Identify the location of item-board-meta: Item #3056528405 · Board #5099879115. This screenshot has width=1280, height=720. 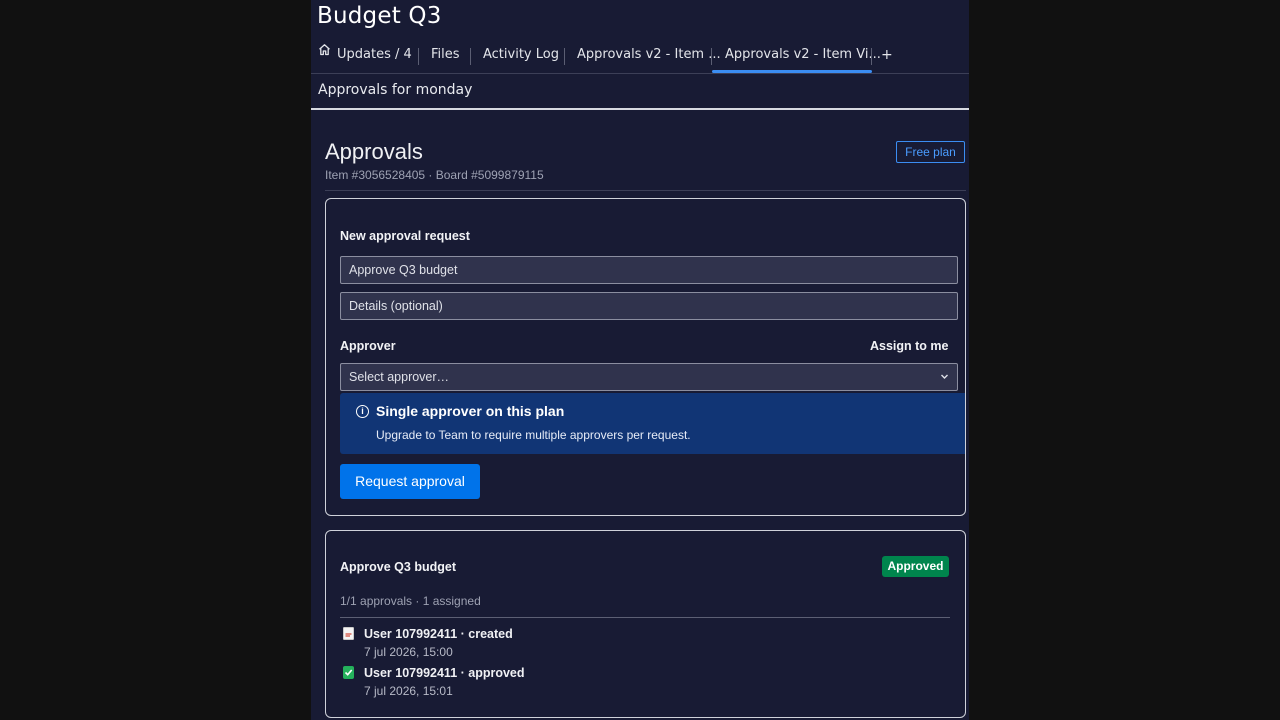
(434, 175).